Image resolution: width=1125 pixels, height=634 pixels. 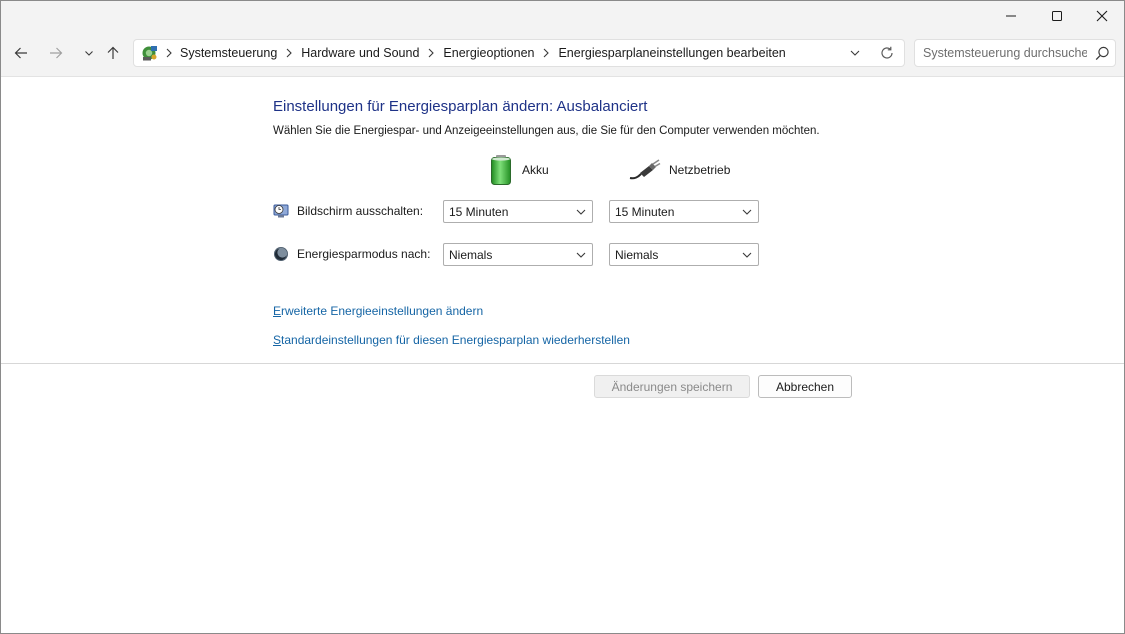 I want to click on close-icon, so click(x=1102, y=16).